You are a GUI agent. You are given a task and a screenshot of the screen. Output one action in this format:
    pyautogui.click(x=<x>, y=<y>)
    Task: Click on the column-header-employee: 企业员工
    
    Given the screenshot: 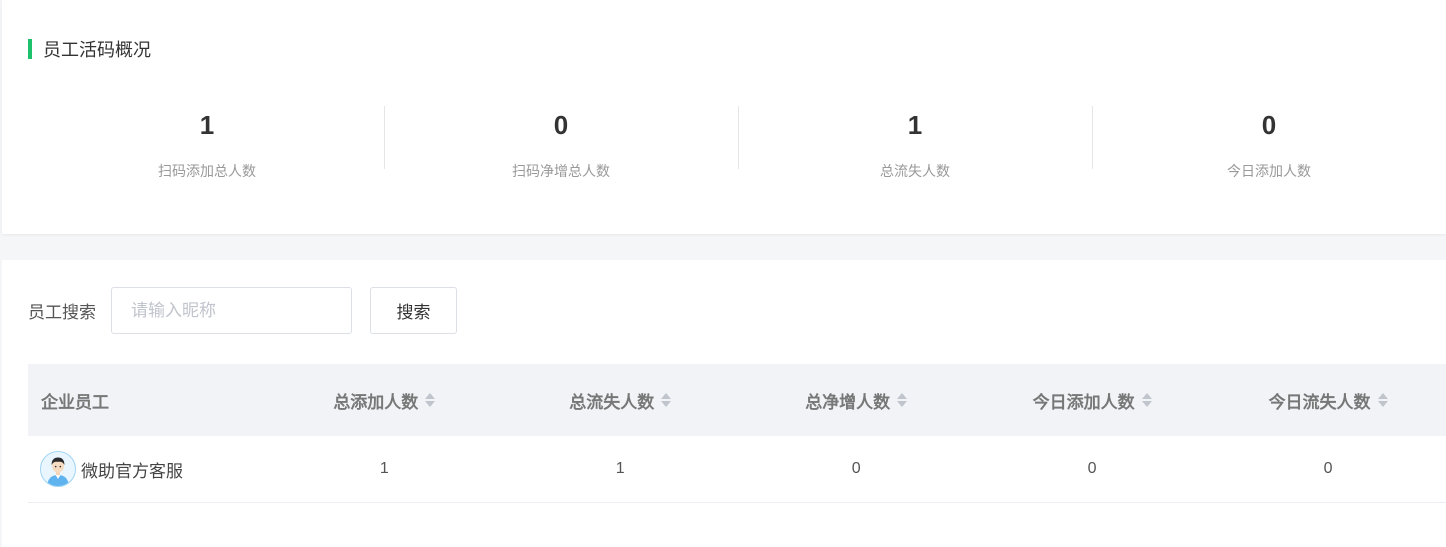 What is the action you would take?
    pyautogui.click(x=147, y=400)
    